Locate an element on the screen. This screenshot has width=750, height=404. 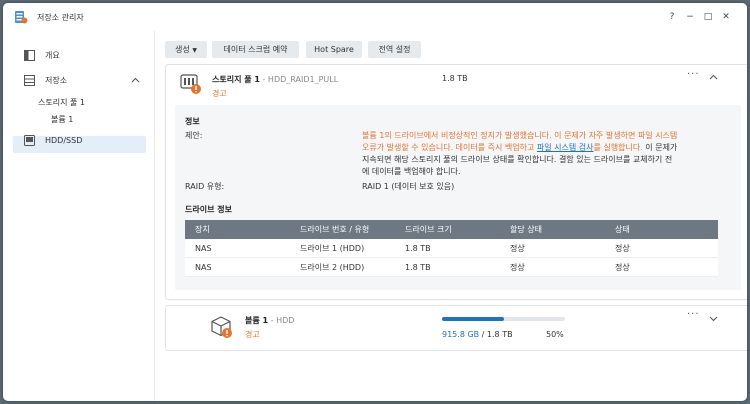
title-bar: 저장소 관리자 ? − □ ✕ is located at coordinates (375, 17).